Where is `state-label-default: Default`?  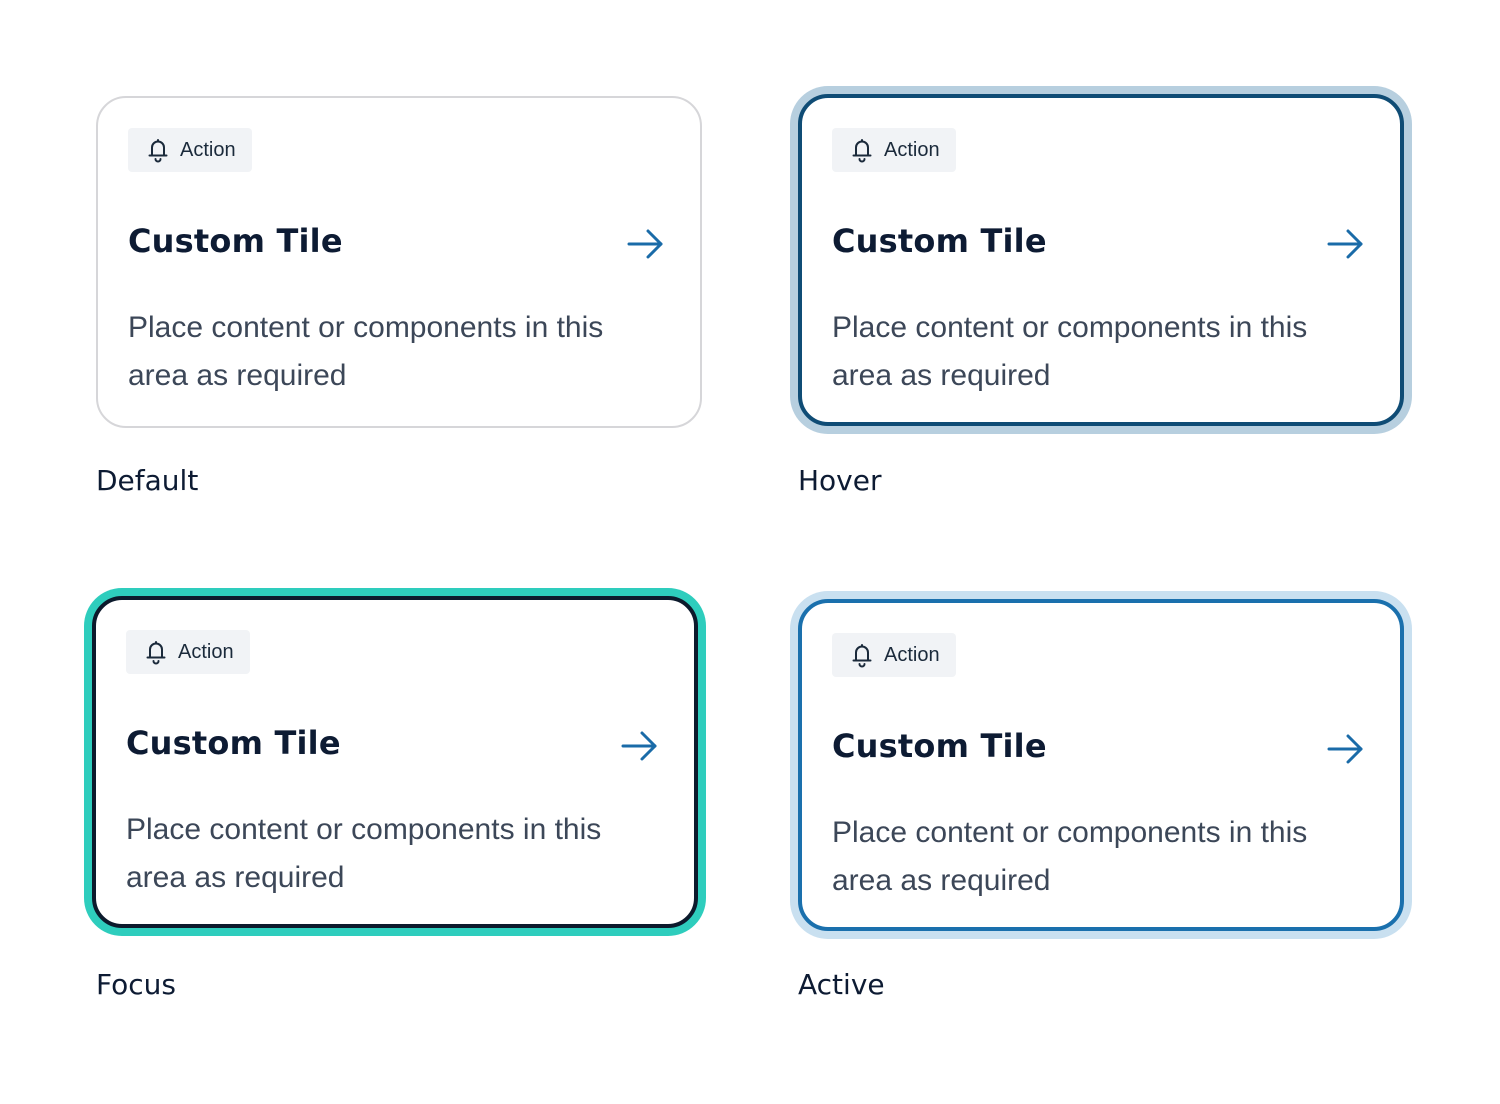
state-label-default: Default is located at coordinates (147, 480).